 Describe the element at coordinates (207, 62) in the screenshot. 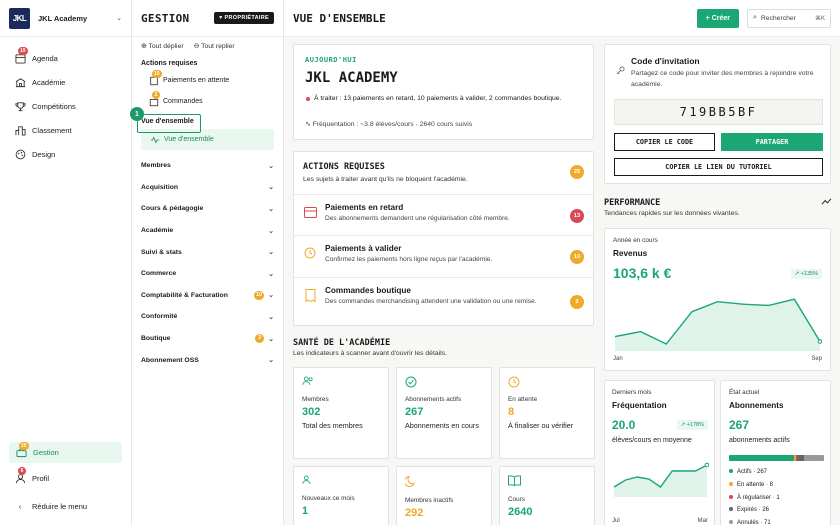

I see `section-required: Actions requises` at that location.